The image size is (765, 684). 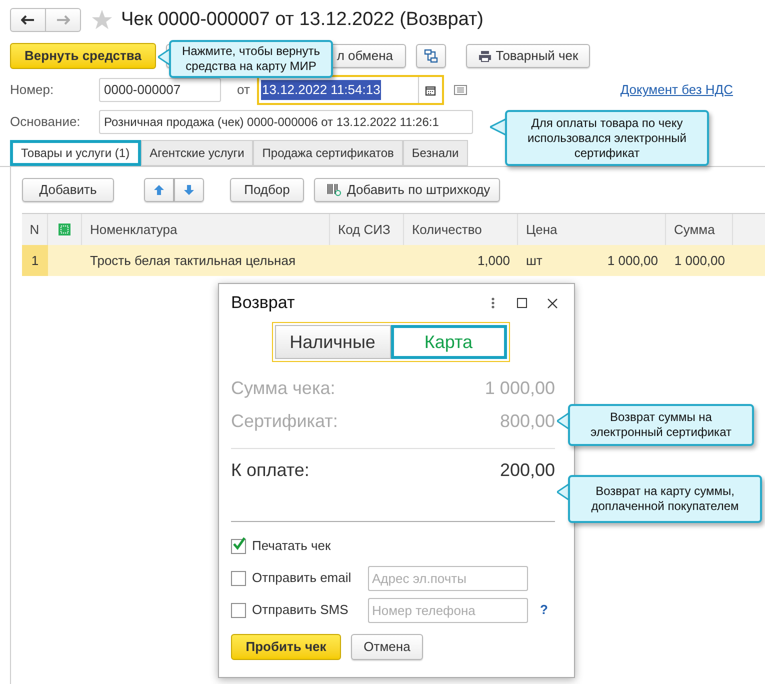 I want to click on summary-value: 800,00, so click(x=527, y=421).